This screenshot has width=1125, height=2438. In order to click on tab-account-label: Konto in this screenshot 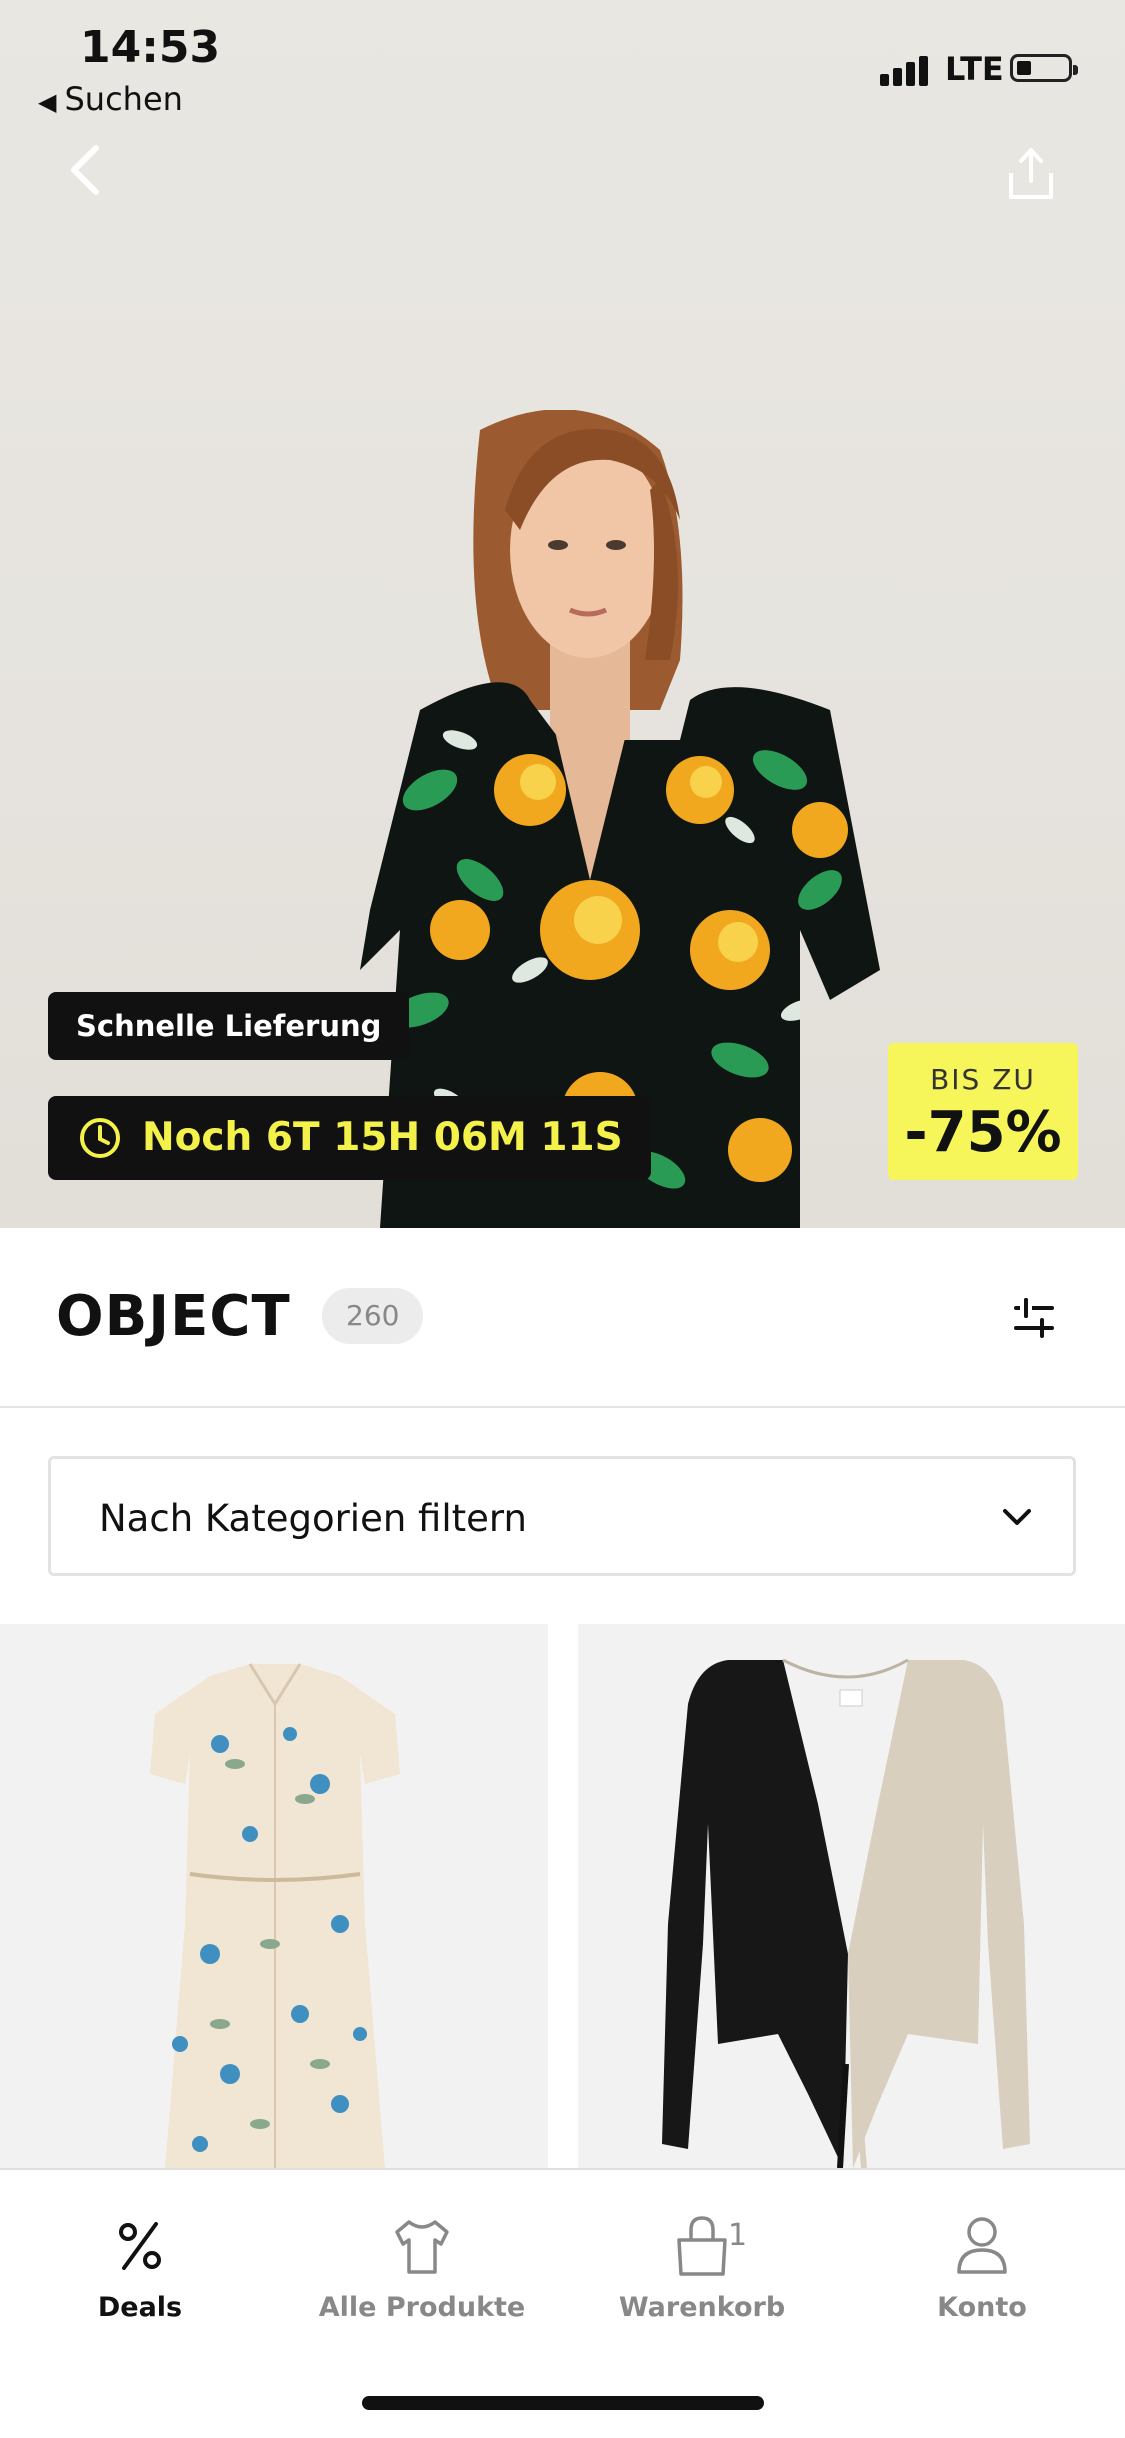, I will do `click(982, 2307)`.